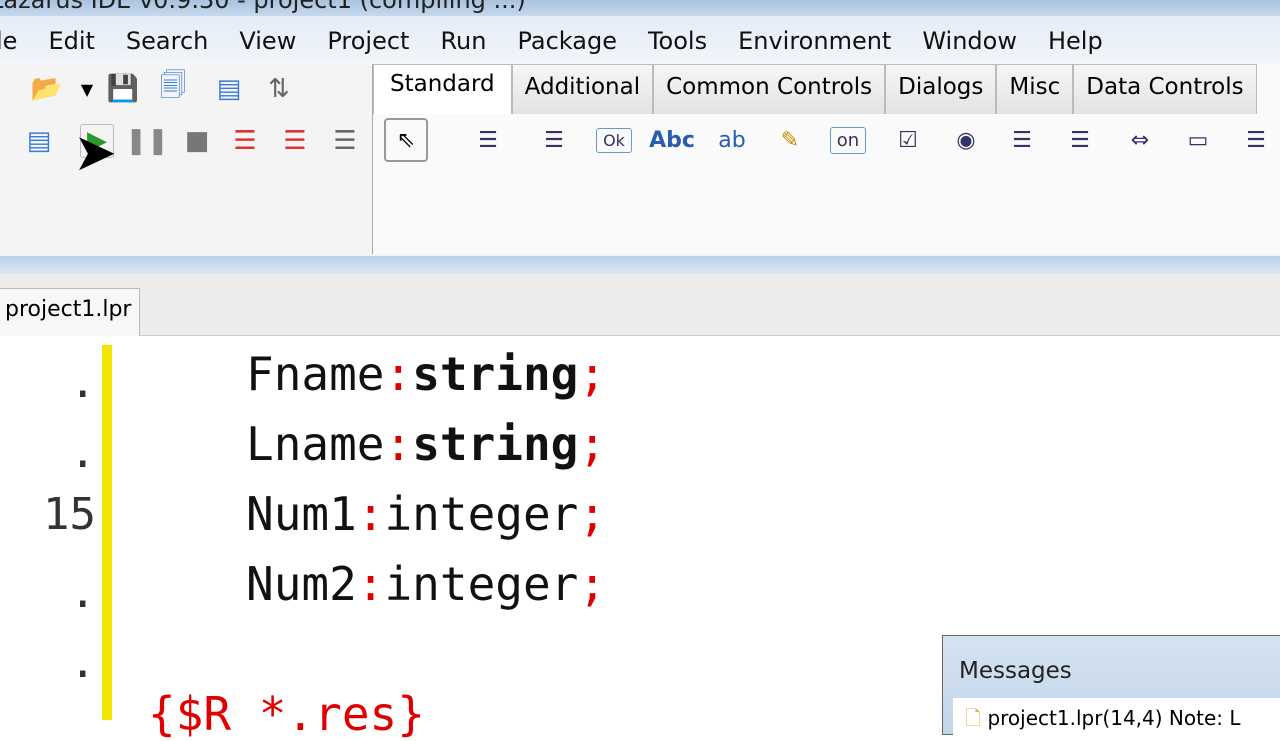 Image resolution: width=1280 pixels, height=741 pixels. What do you see at coordinates (197, 141) in the screenshot?
I see `stop-icon: ■` at bounding box center [197, 141].